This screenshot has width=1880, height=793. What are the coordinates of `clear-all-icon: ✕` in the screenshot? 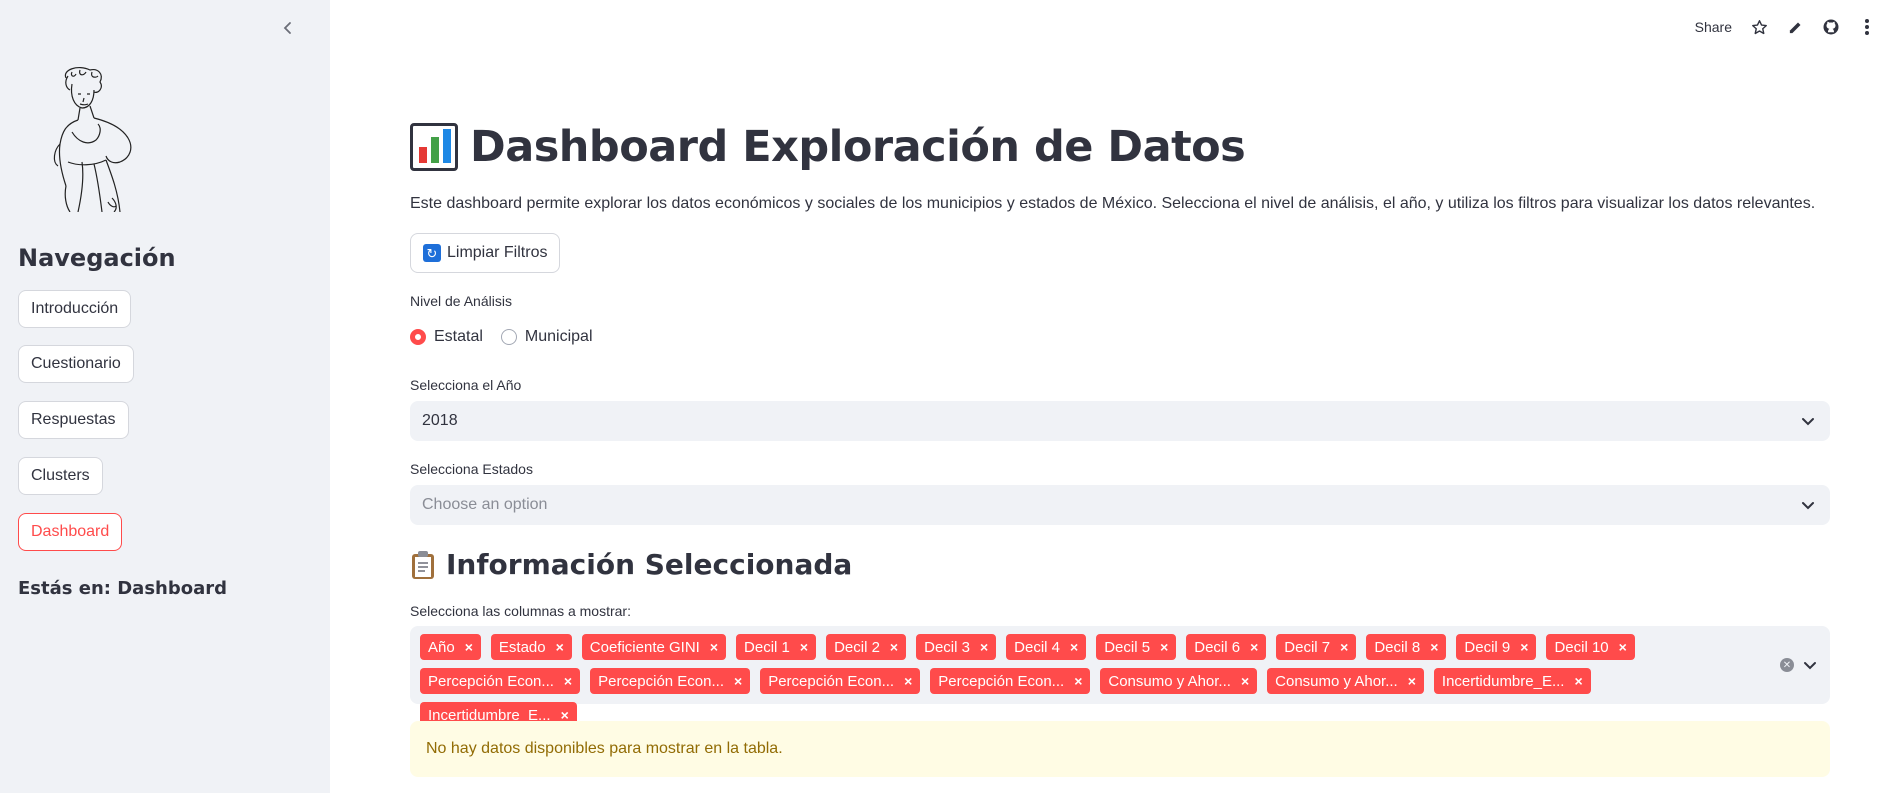 It's located at (1787, 665).